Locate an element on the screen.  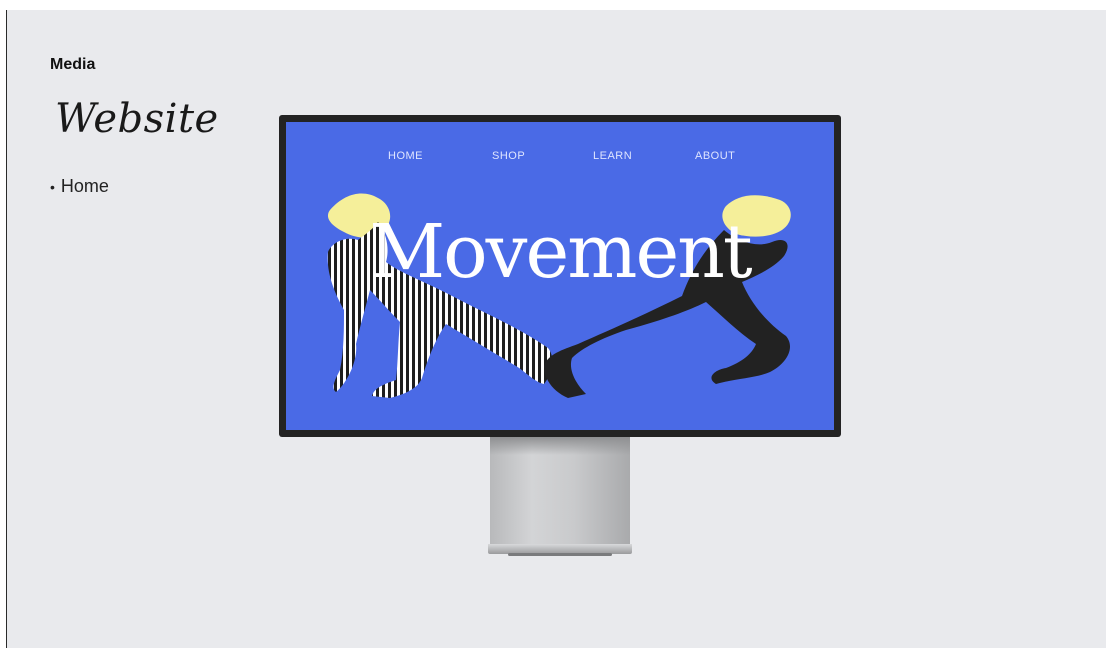
page-title: Website is located at coordinates (137, 119).